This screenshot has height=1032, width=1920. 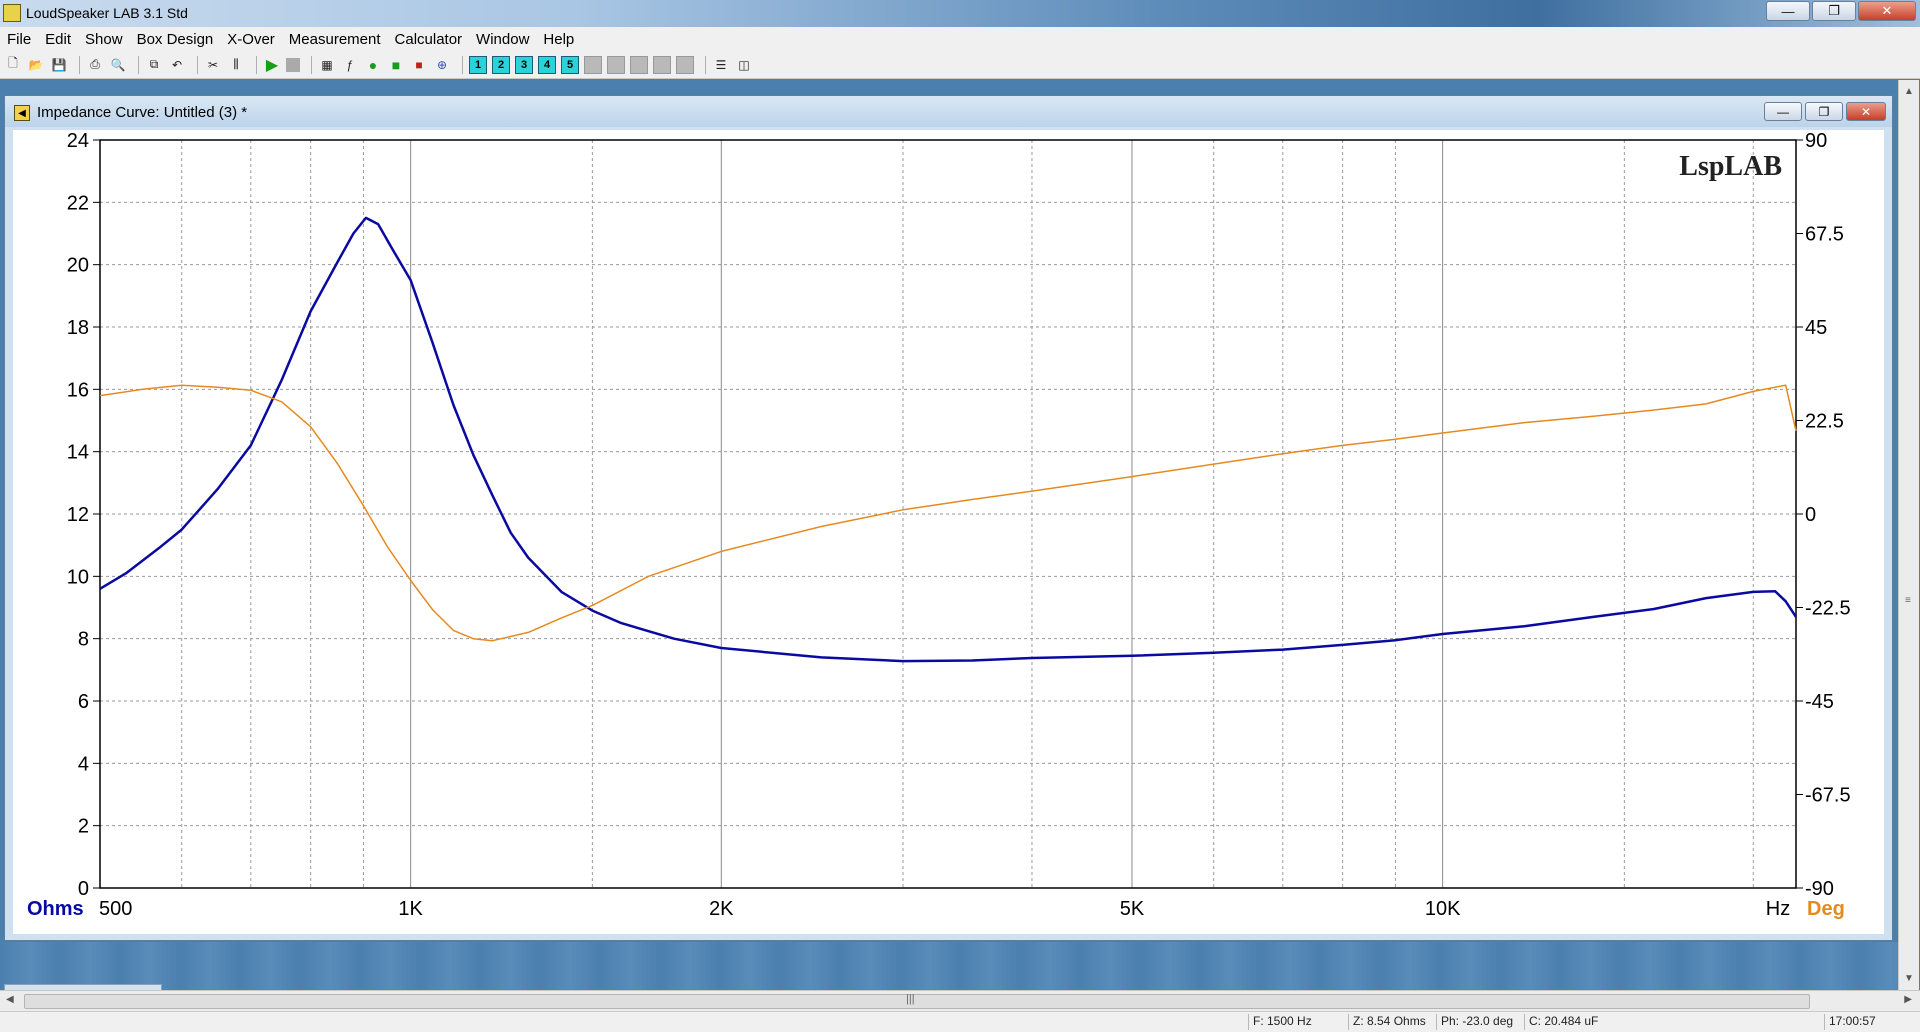 What do you see at coordinates (1816, 141) in the screenshot?
I see `y-right-tick-label: 90` at bounding box center [1816, 141].